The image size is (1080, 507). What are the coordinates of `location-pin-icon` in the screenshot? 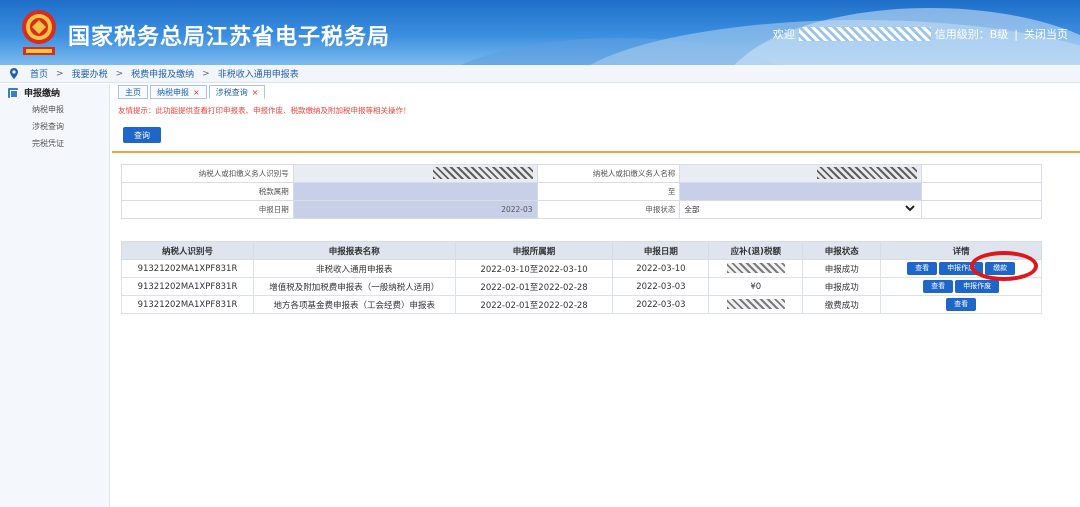 It's located at (14, 73).